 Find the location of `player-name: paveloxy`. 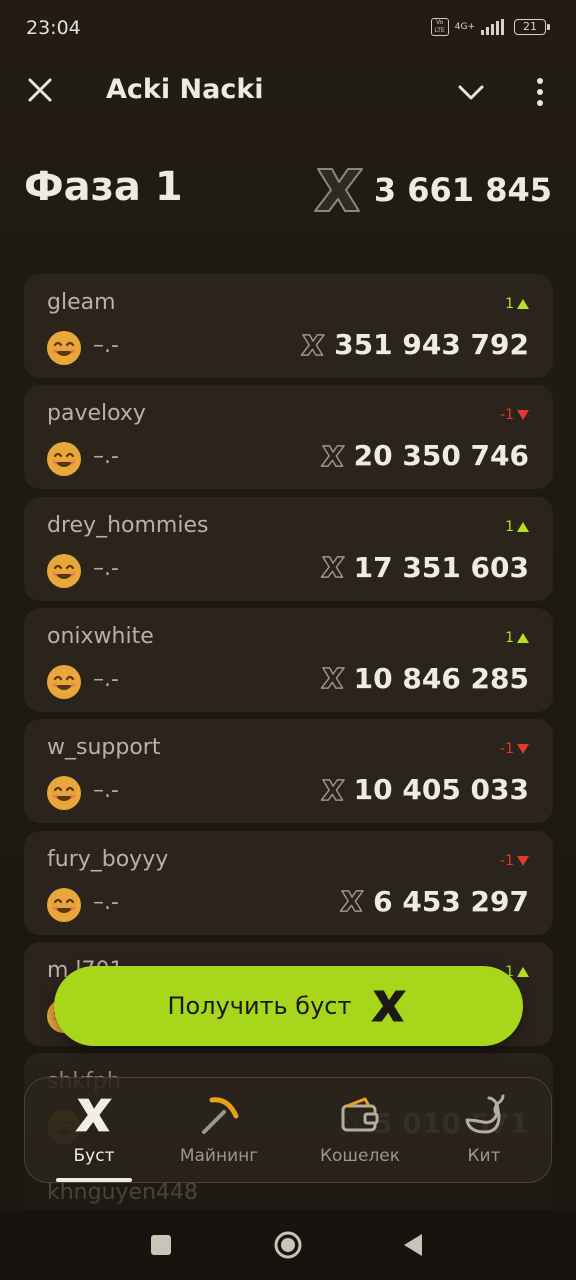

player-name: paveloxy is located at coordinates (96, 414).